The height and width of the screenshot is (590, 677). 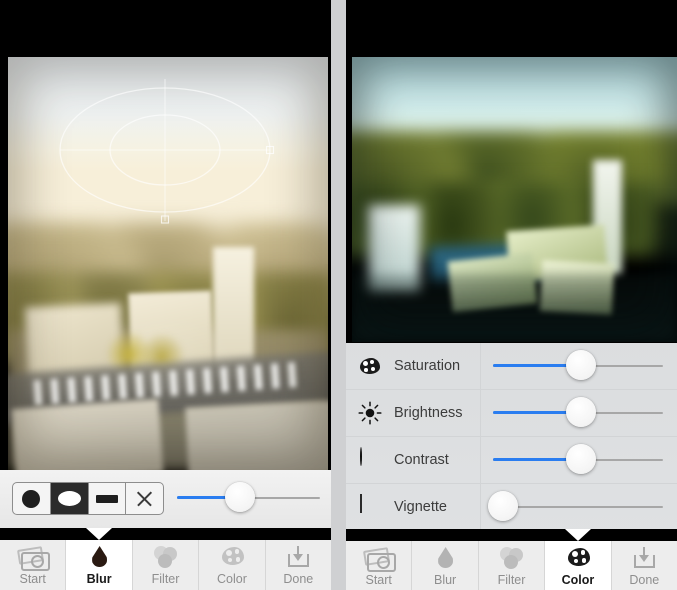 I want to click on close-x-icon, so click(x=144, y=498).